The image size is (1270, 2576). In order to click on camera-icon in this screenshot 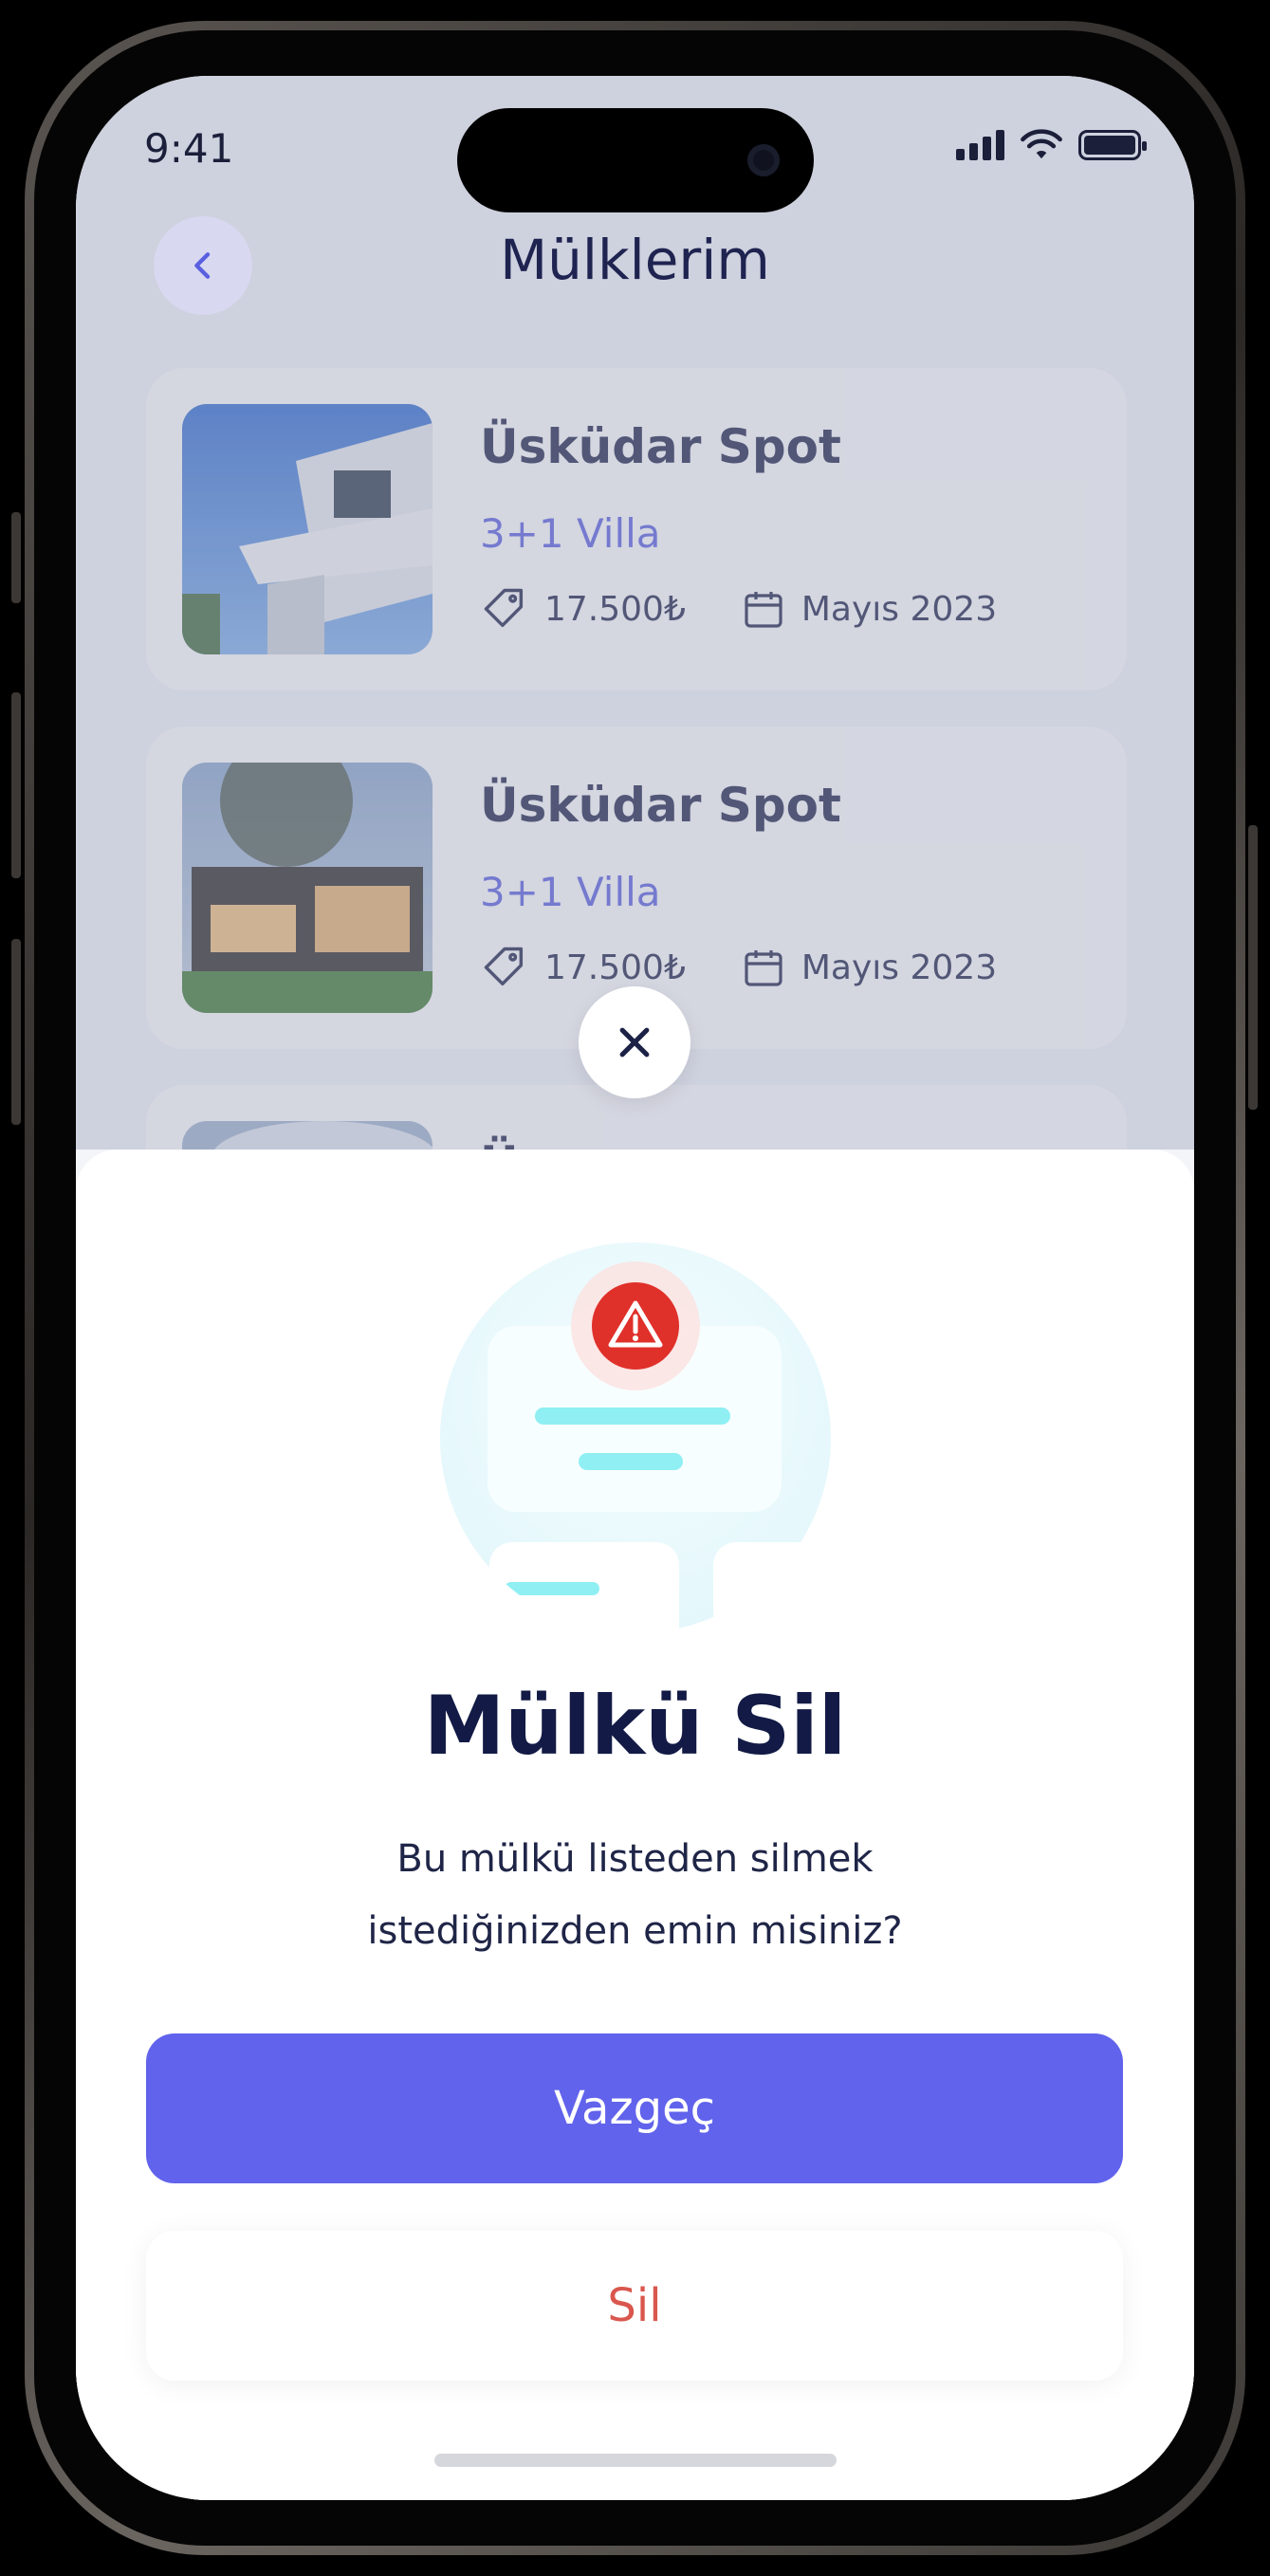, I will do `click(763, 160)`.